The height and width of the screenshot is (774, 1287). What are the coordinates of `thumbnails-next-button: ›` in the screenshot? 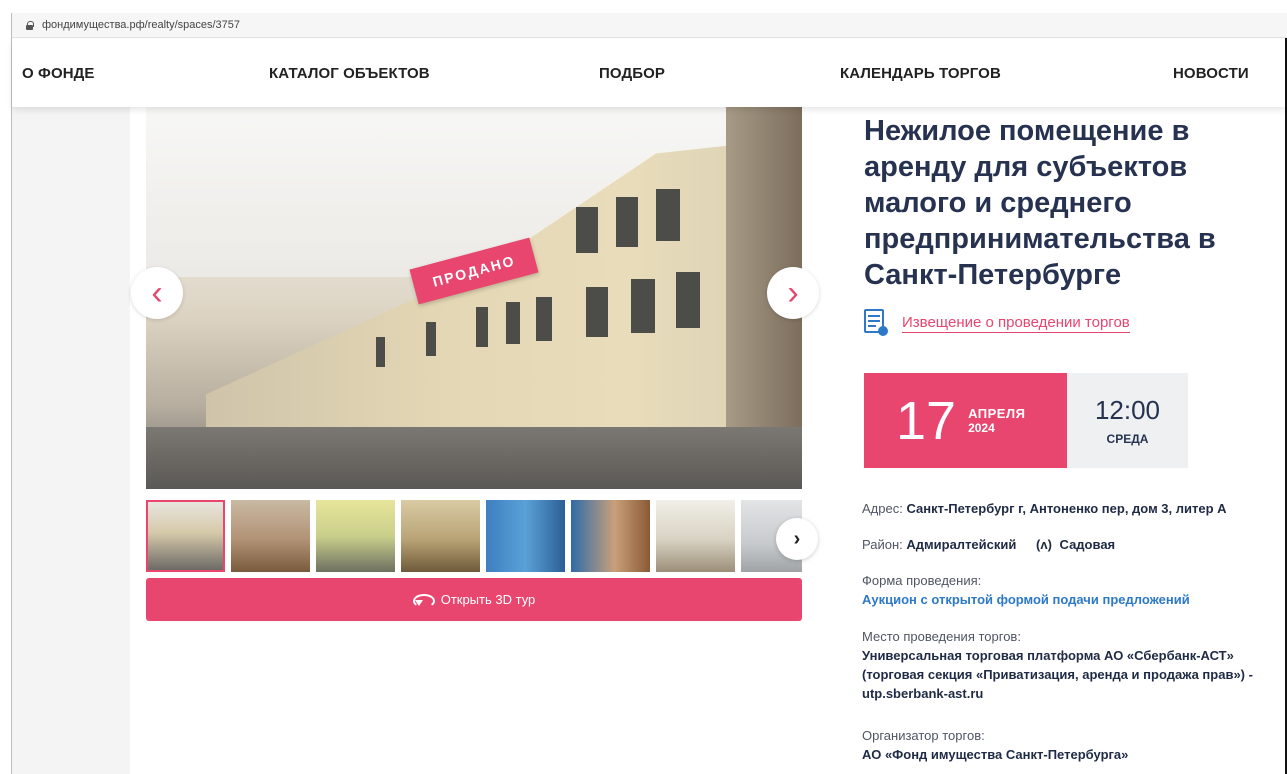 It's located at (797, 539).